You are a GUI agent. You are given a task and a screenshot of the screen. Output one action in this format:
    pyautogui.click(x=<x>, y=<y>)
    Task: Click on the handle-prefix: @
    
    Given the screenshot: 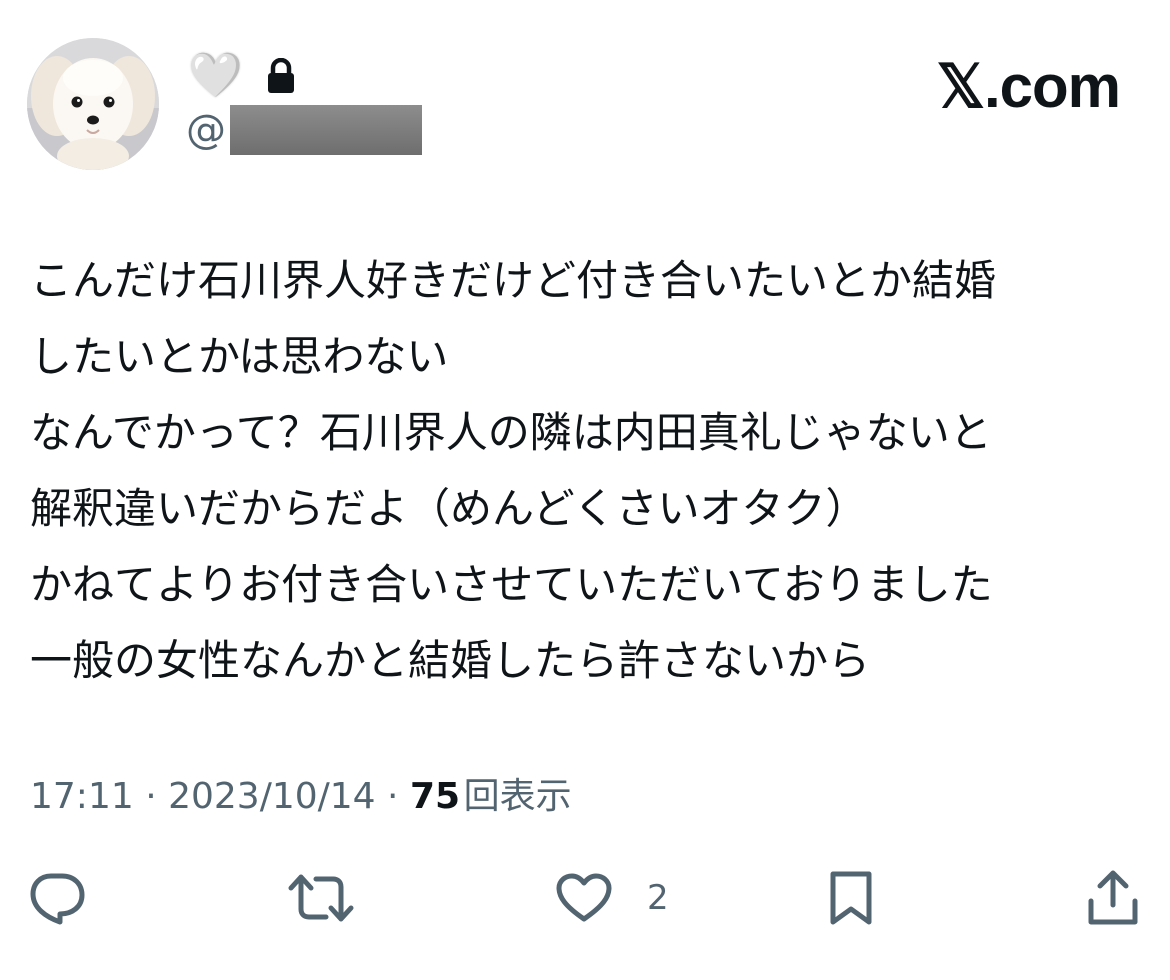 What is the action you would take?
    pyautogui.click(x=206, y=130)
    